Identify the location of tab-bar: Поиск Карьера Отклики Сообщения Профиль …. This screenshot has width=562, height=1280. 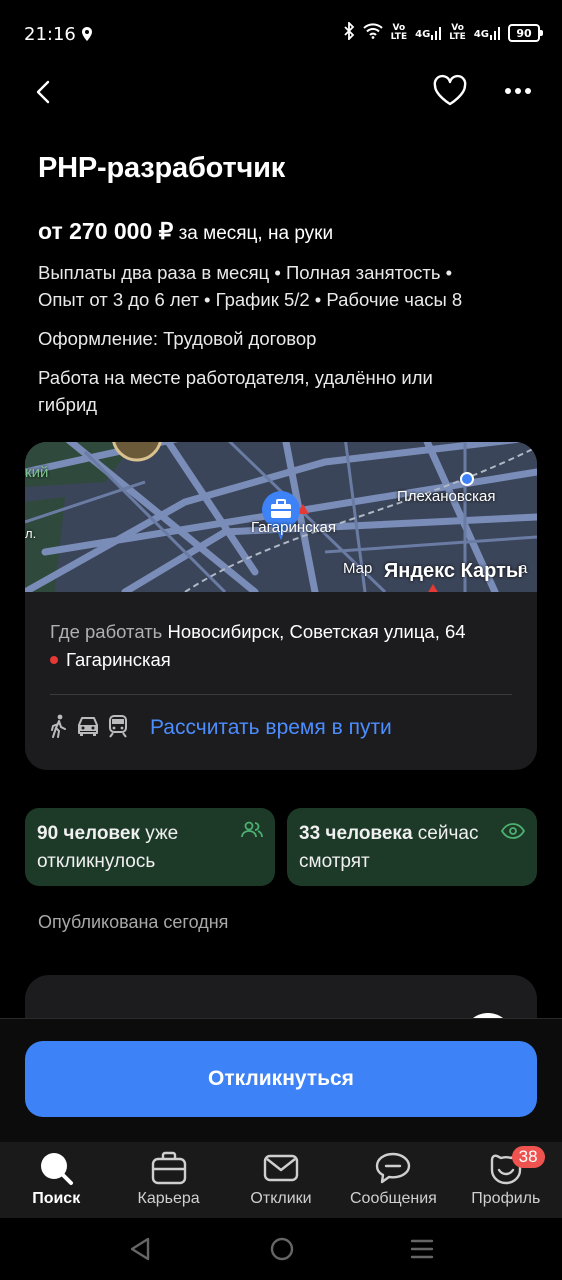
(281, 1180).